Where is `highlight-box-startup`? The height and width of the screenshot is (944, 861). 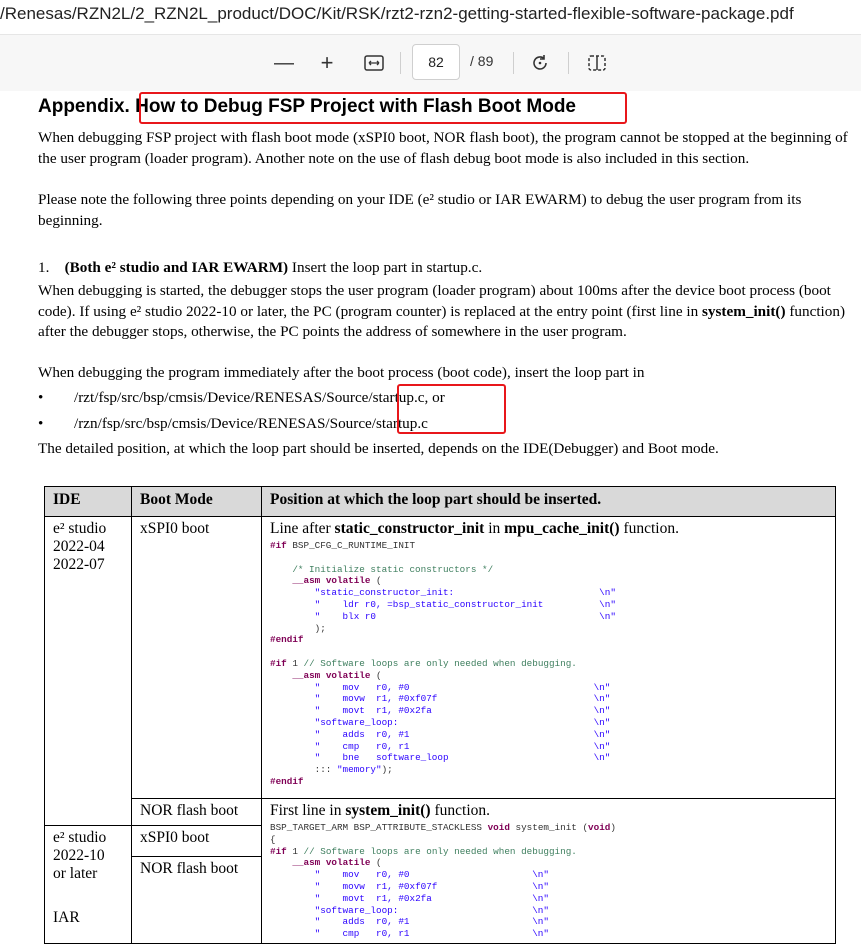 highlight-box-startup is located at coordinates (451, 409).